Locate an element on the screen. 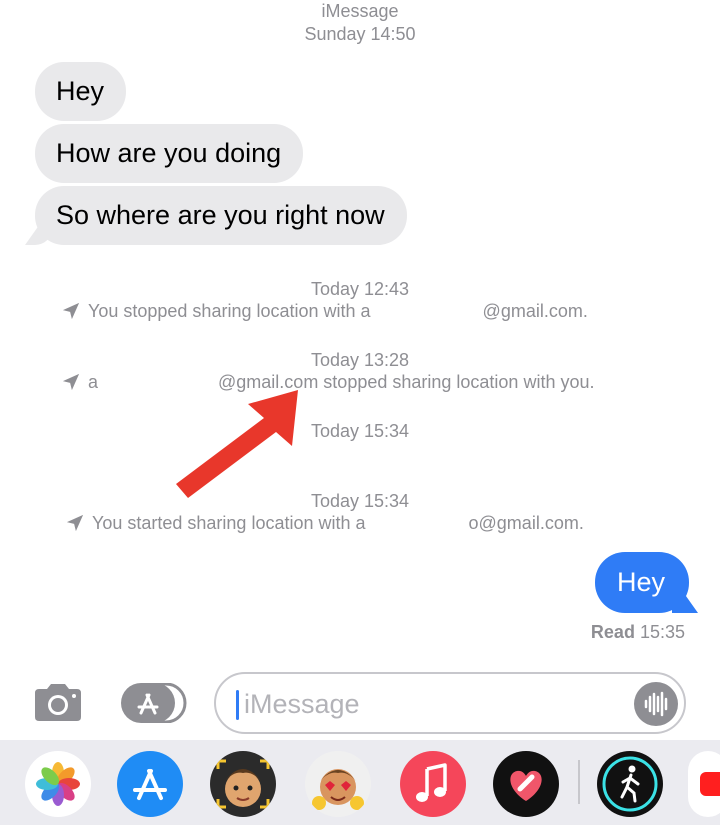  compose-bar: iMessage is located at coordinates (360, 703).